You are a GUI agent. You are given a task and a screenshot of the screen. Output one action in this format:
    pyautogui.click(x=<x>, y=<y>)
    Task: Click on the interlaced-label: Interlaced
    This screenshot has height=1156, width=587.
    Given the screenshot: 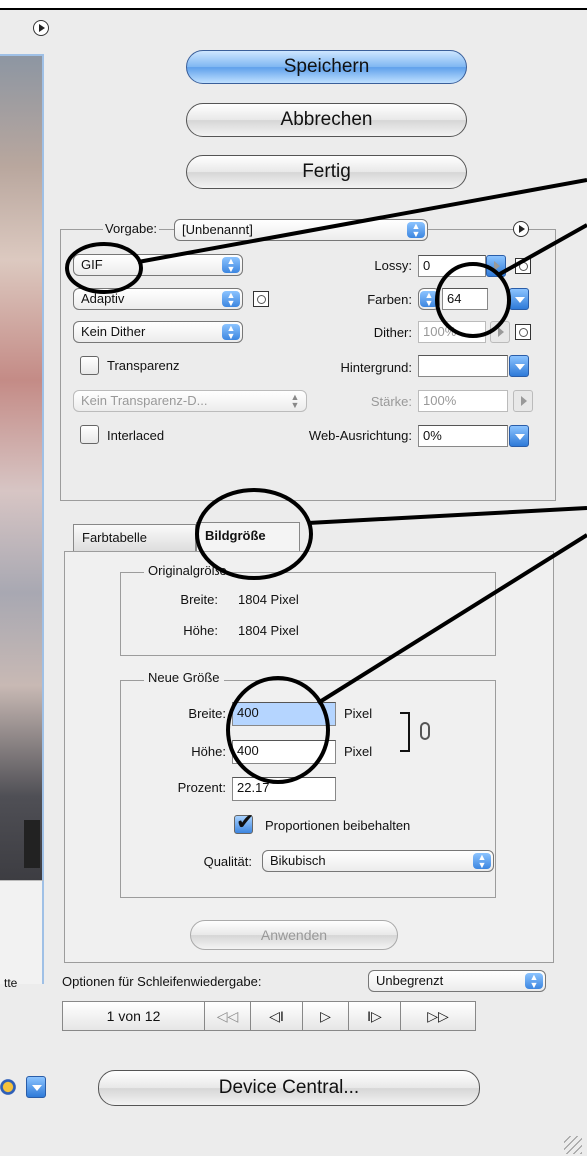 What is the action you would take?
    pyautogui.click(x=136, y=435)
    